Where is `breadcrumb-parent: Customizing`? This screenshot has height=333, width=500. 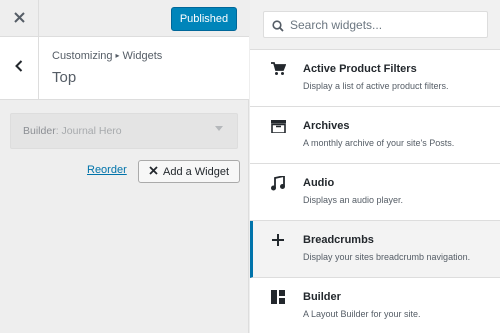
breadcrumb-parent: Customizing is located at coordinates (82, 56).